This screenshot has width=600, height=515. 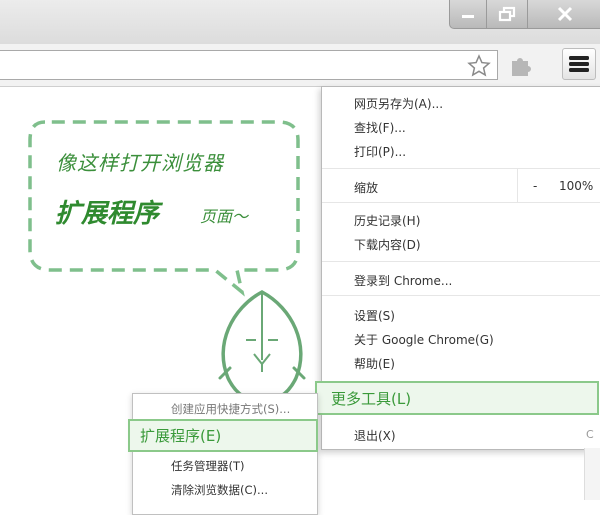 What do you see at coordinates (374, 363) in the screenshot?
I see `menu-item-help: 帮助(E)` at bounding box center [374, 363].